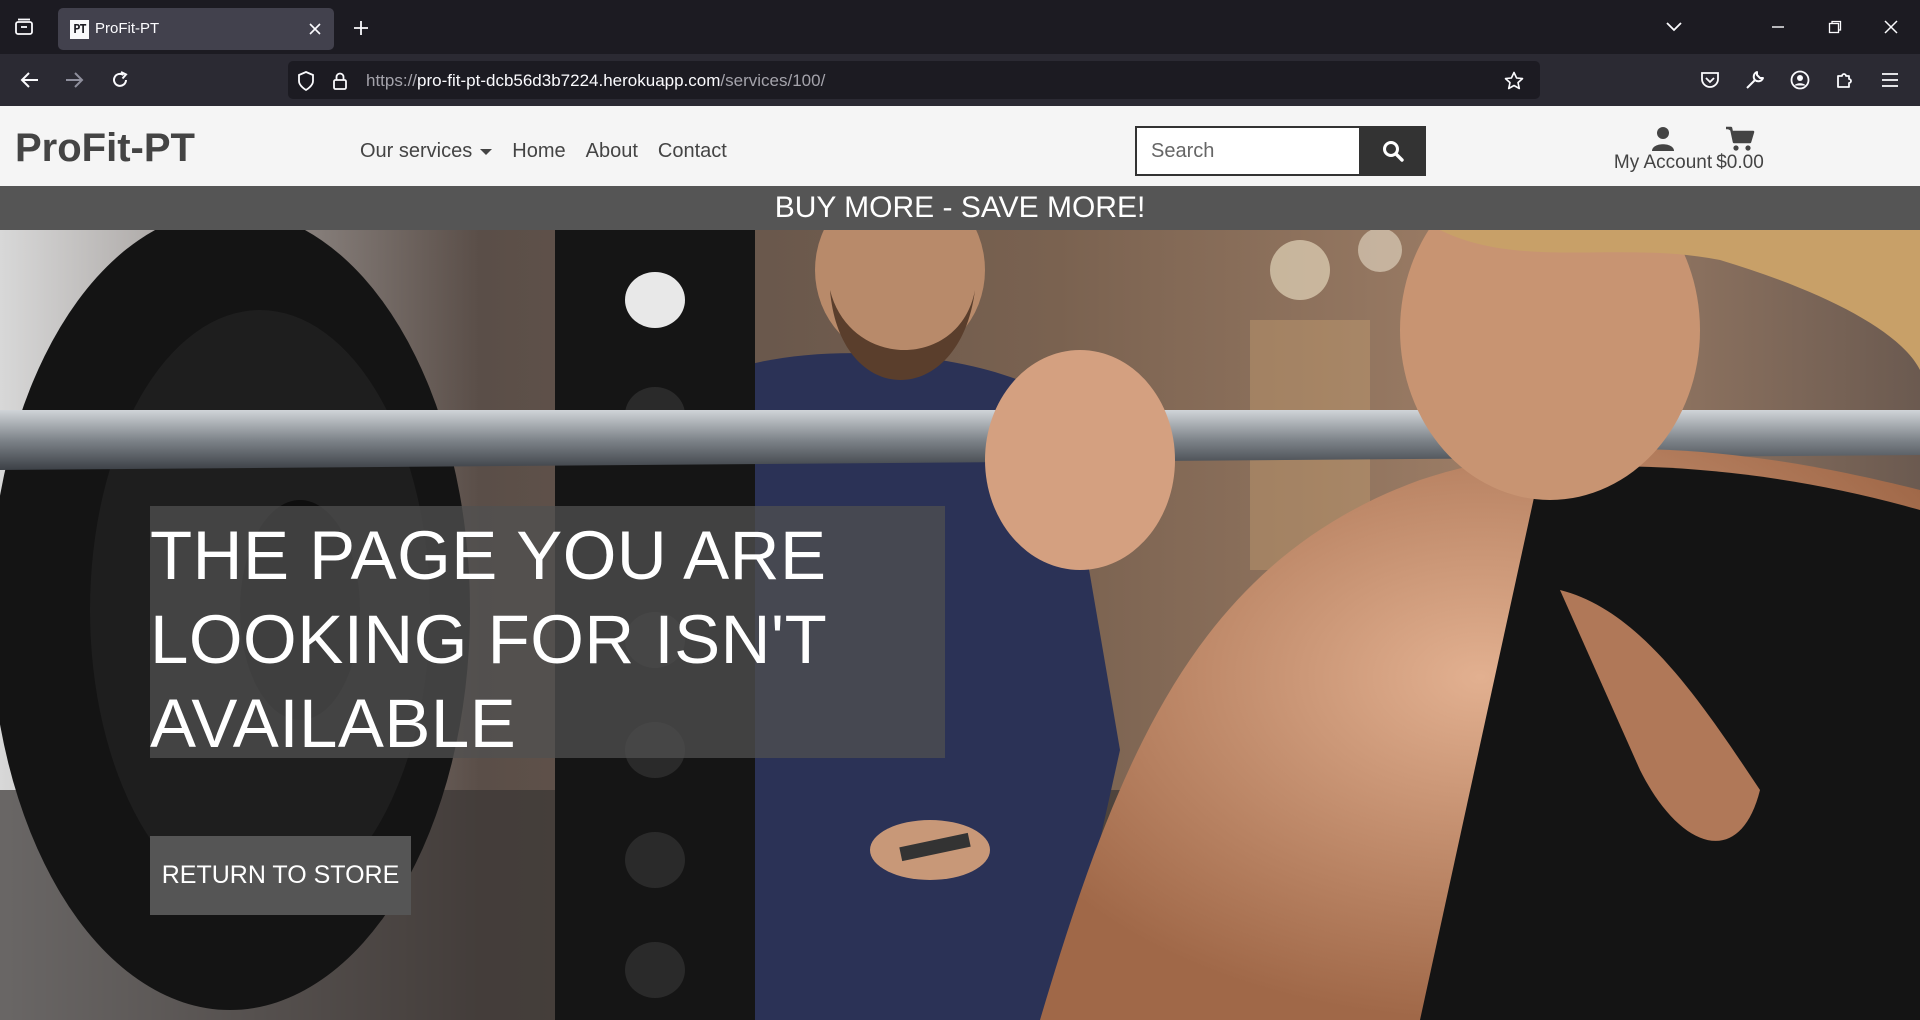 The image size is (1920, 1020). What do you see at coordinates (773, 80) in the screenshot?
I see `url-path: /services/100/` at bounding box center [773, 80].